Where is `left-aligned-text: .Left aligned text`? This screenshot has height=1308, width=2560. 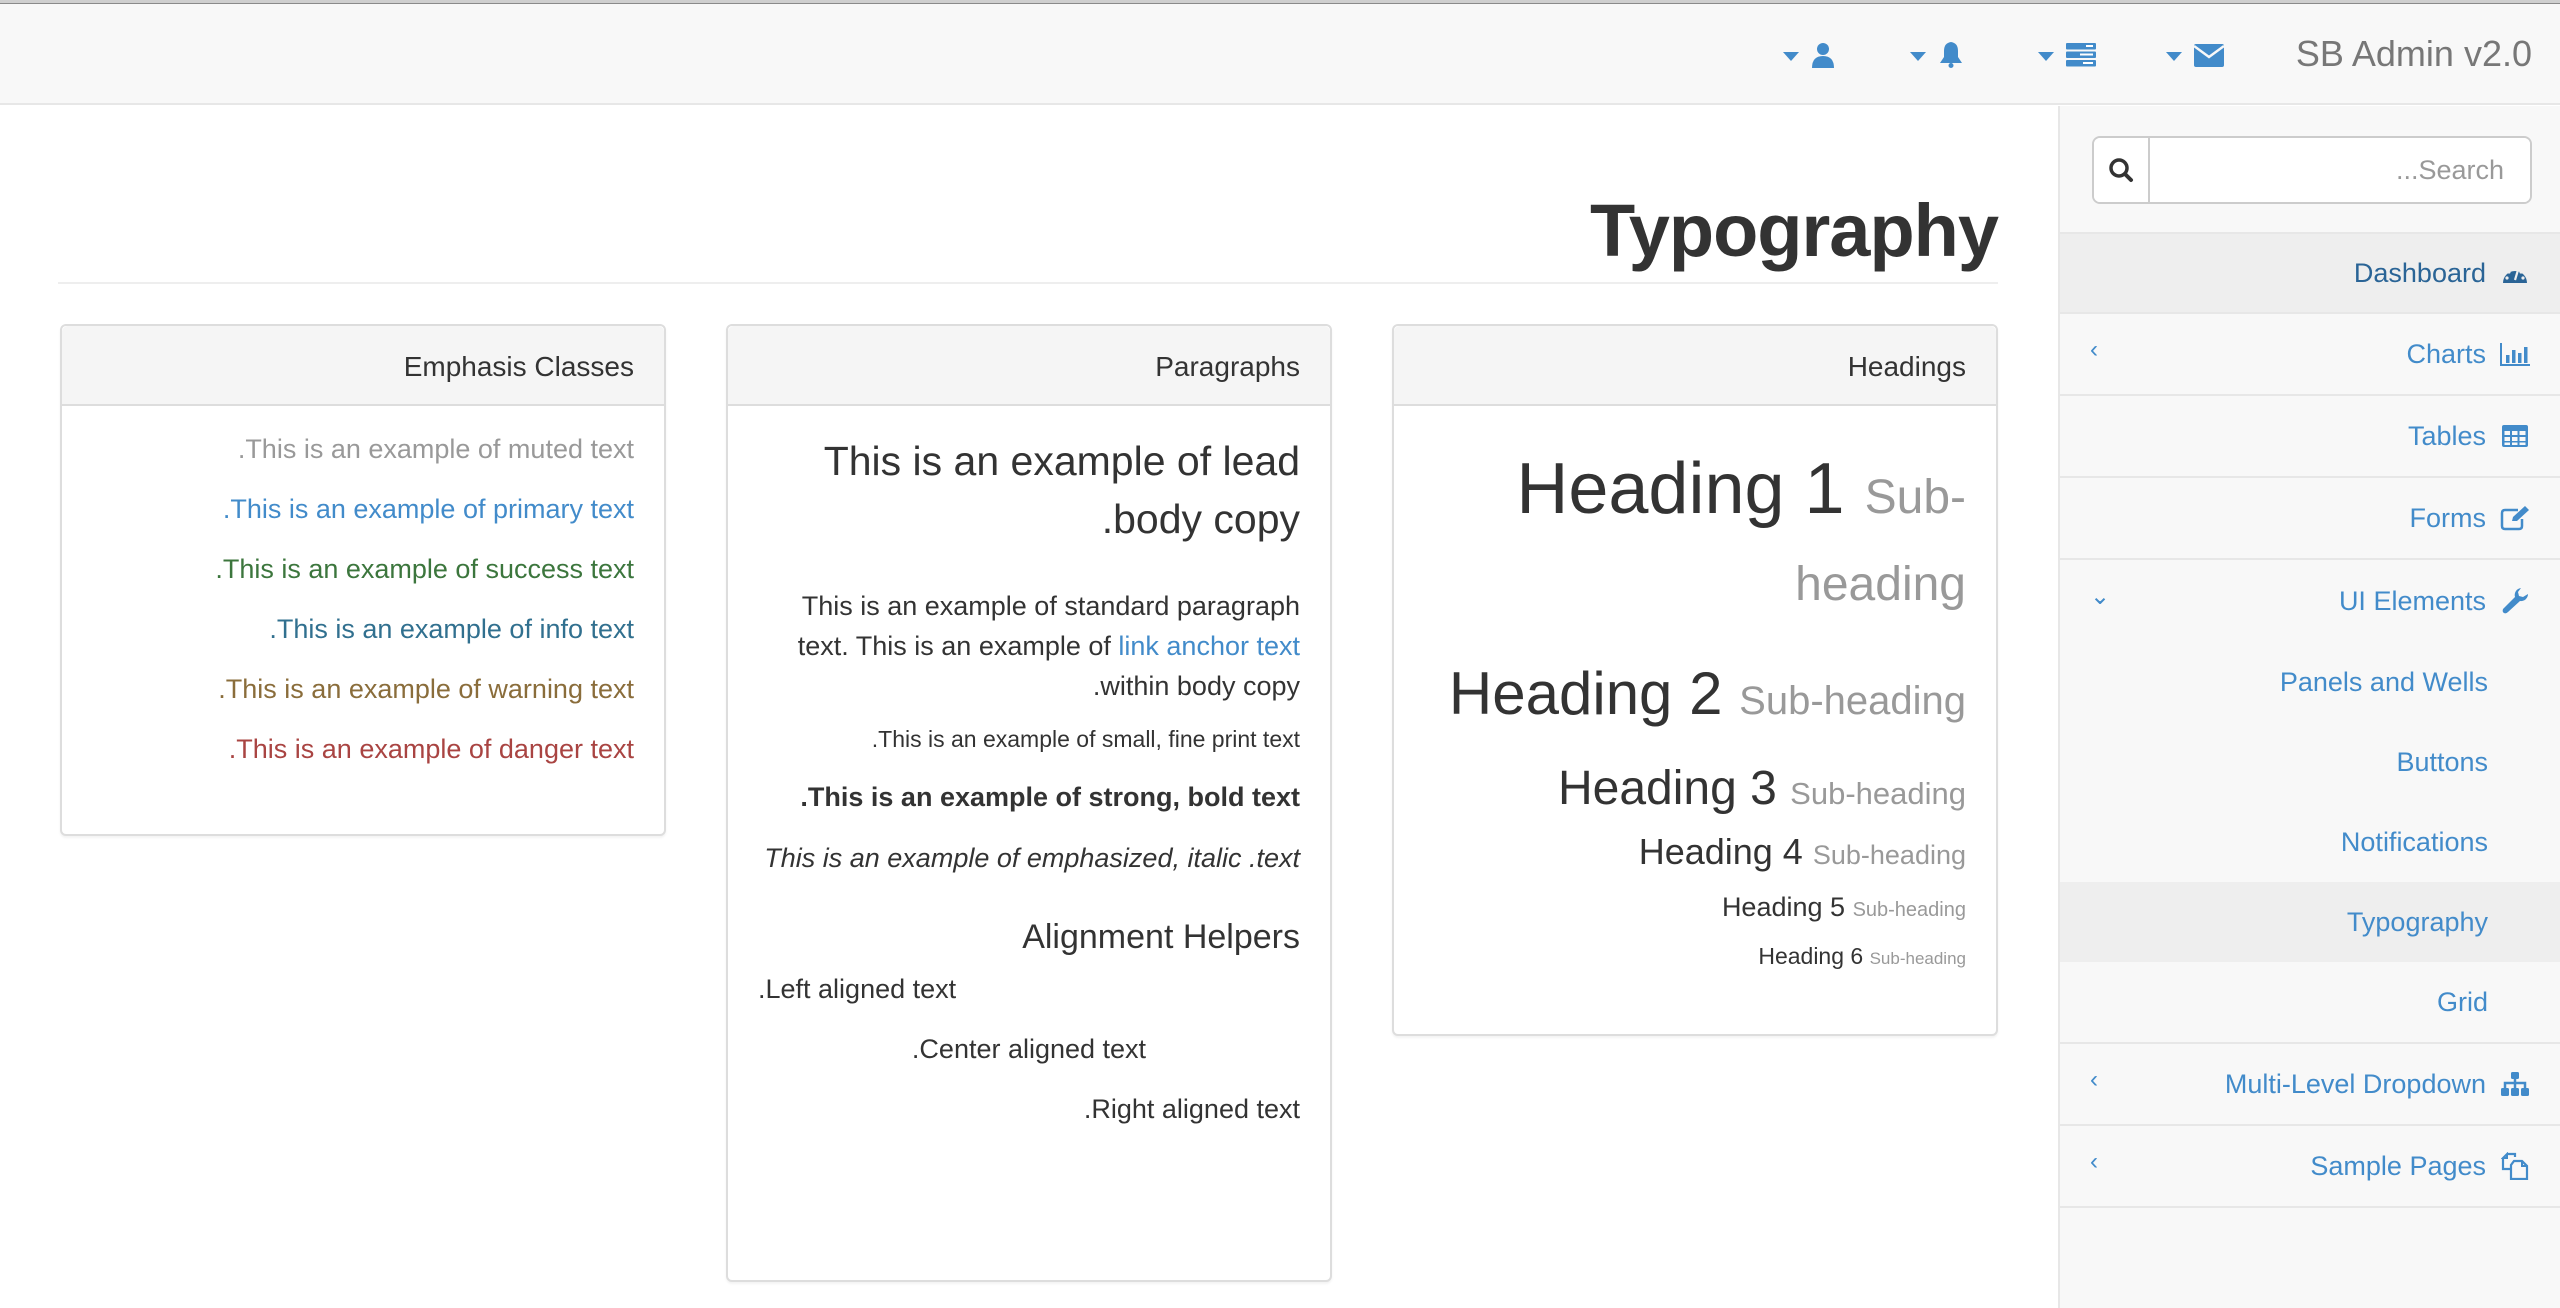 left-aligned-text: .Left aligned text is located at coordinates (857, 989).